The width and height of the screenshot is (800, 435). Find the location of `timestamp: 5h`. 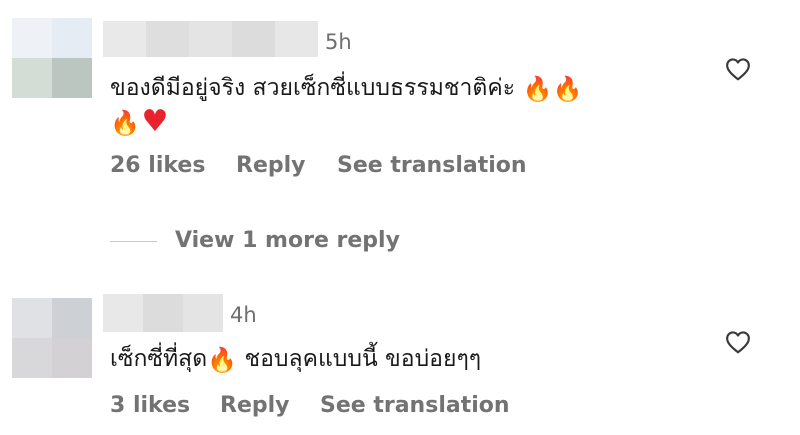

timestamp: 5h is located at coordinates (338, 42).